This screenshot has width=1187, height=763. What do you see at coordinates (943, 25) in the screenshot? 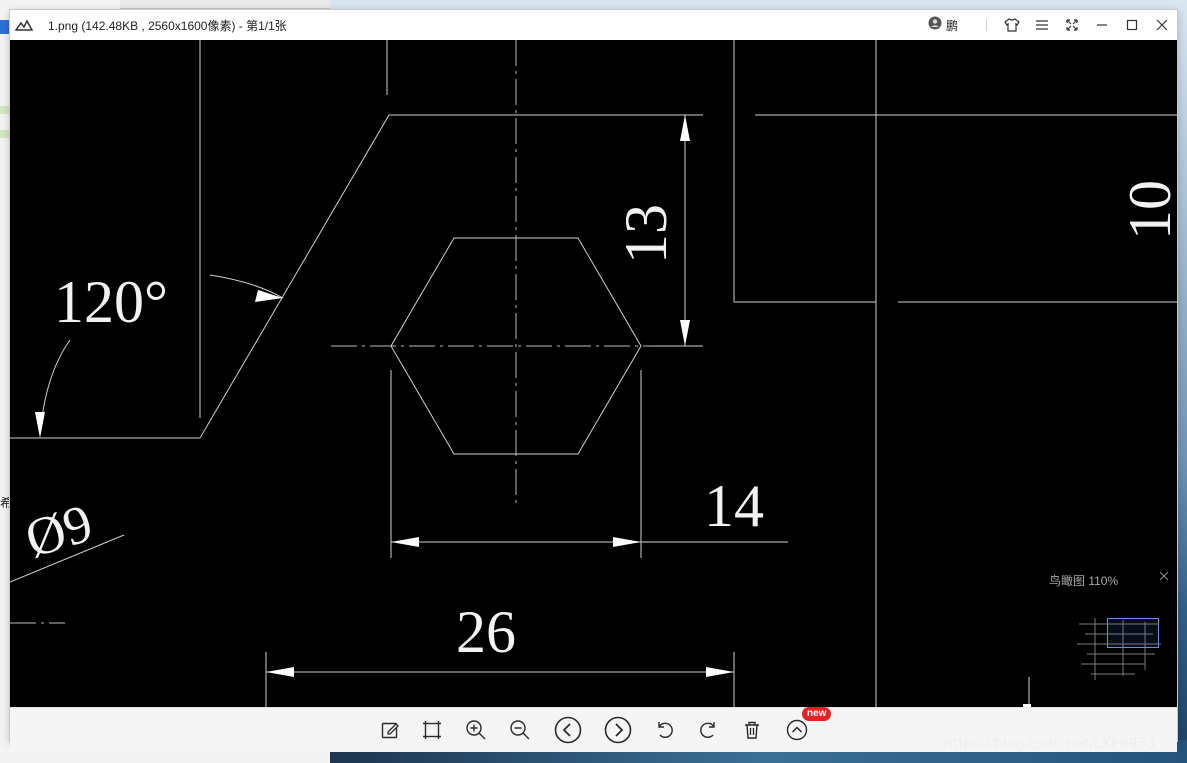
I see `user-account: 鹏` at bounding box center [943, 25].